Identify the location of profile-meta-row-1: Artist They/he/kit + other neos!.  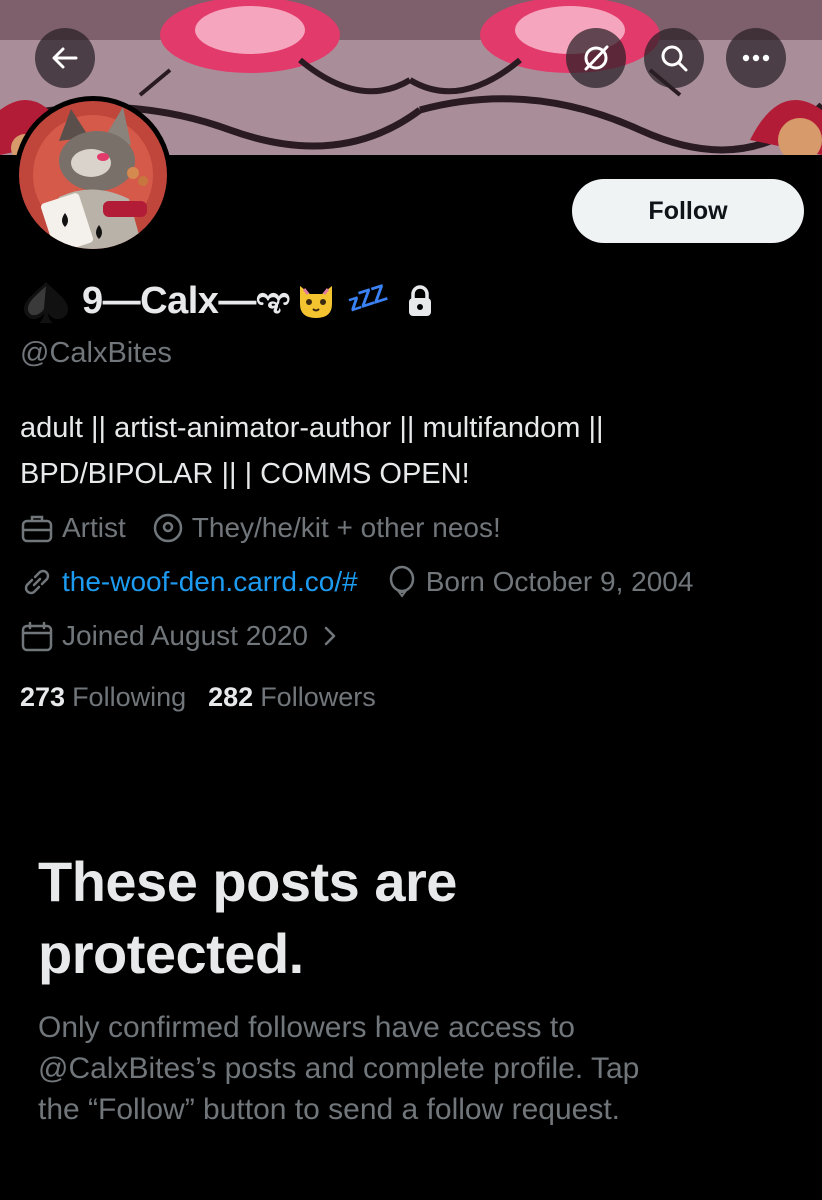
(260, 528).